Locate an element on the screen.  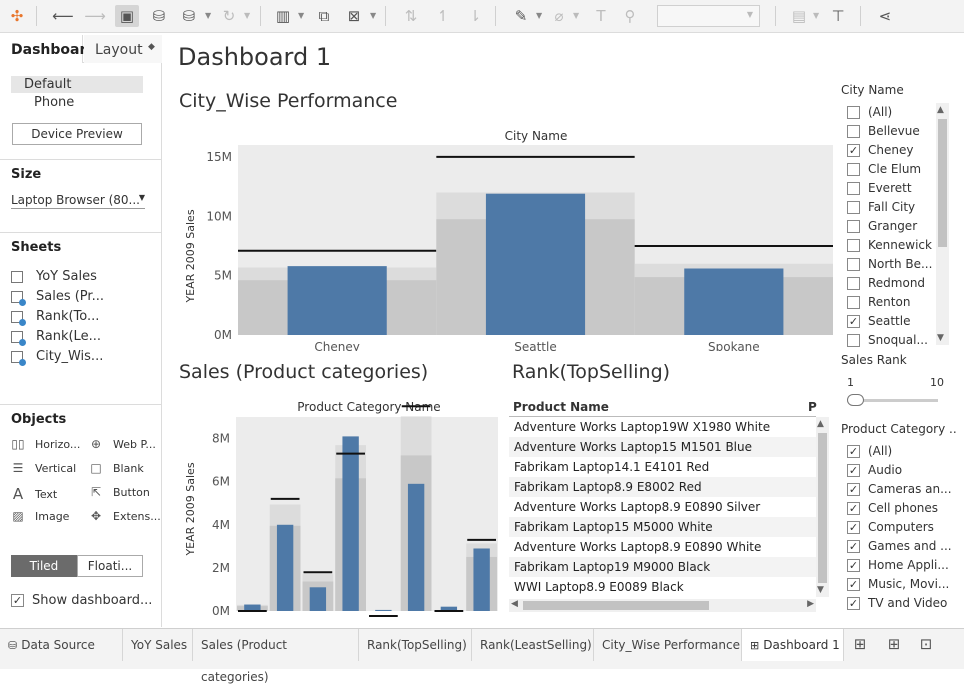
filter-item: ✓ Seattle is located at coordinates (878, 321).